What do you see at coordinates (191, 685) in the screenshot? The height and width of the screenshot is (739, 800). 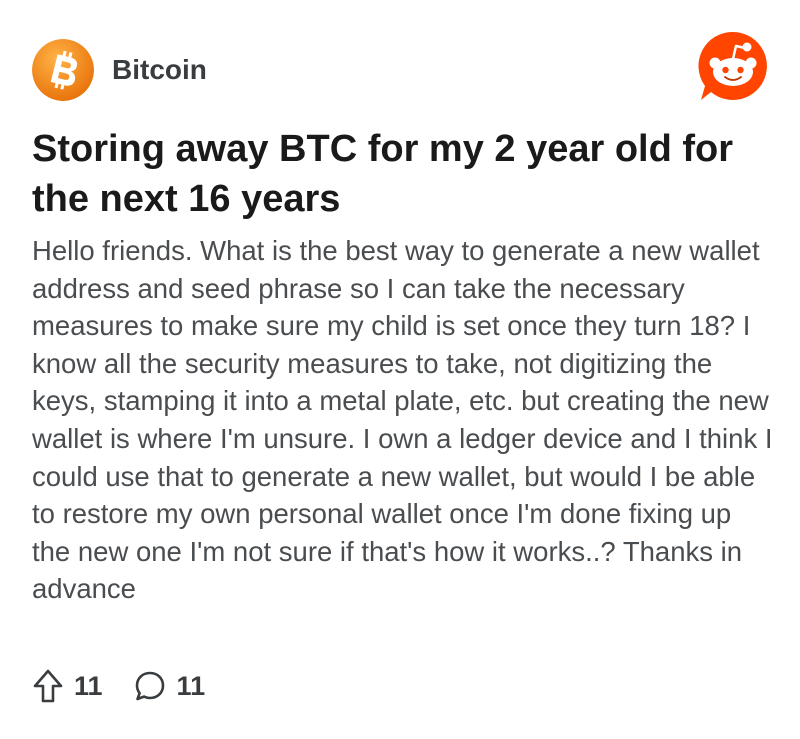 I see `comment-count: 11` at bounding box center [191, 685].